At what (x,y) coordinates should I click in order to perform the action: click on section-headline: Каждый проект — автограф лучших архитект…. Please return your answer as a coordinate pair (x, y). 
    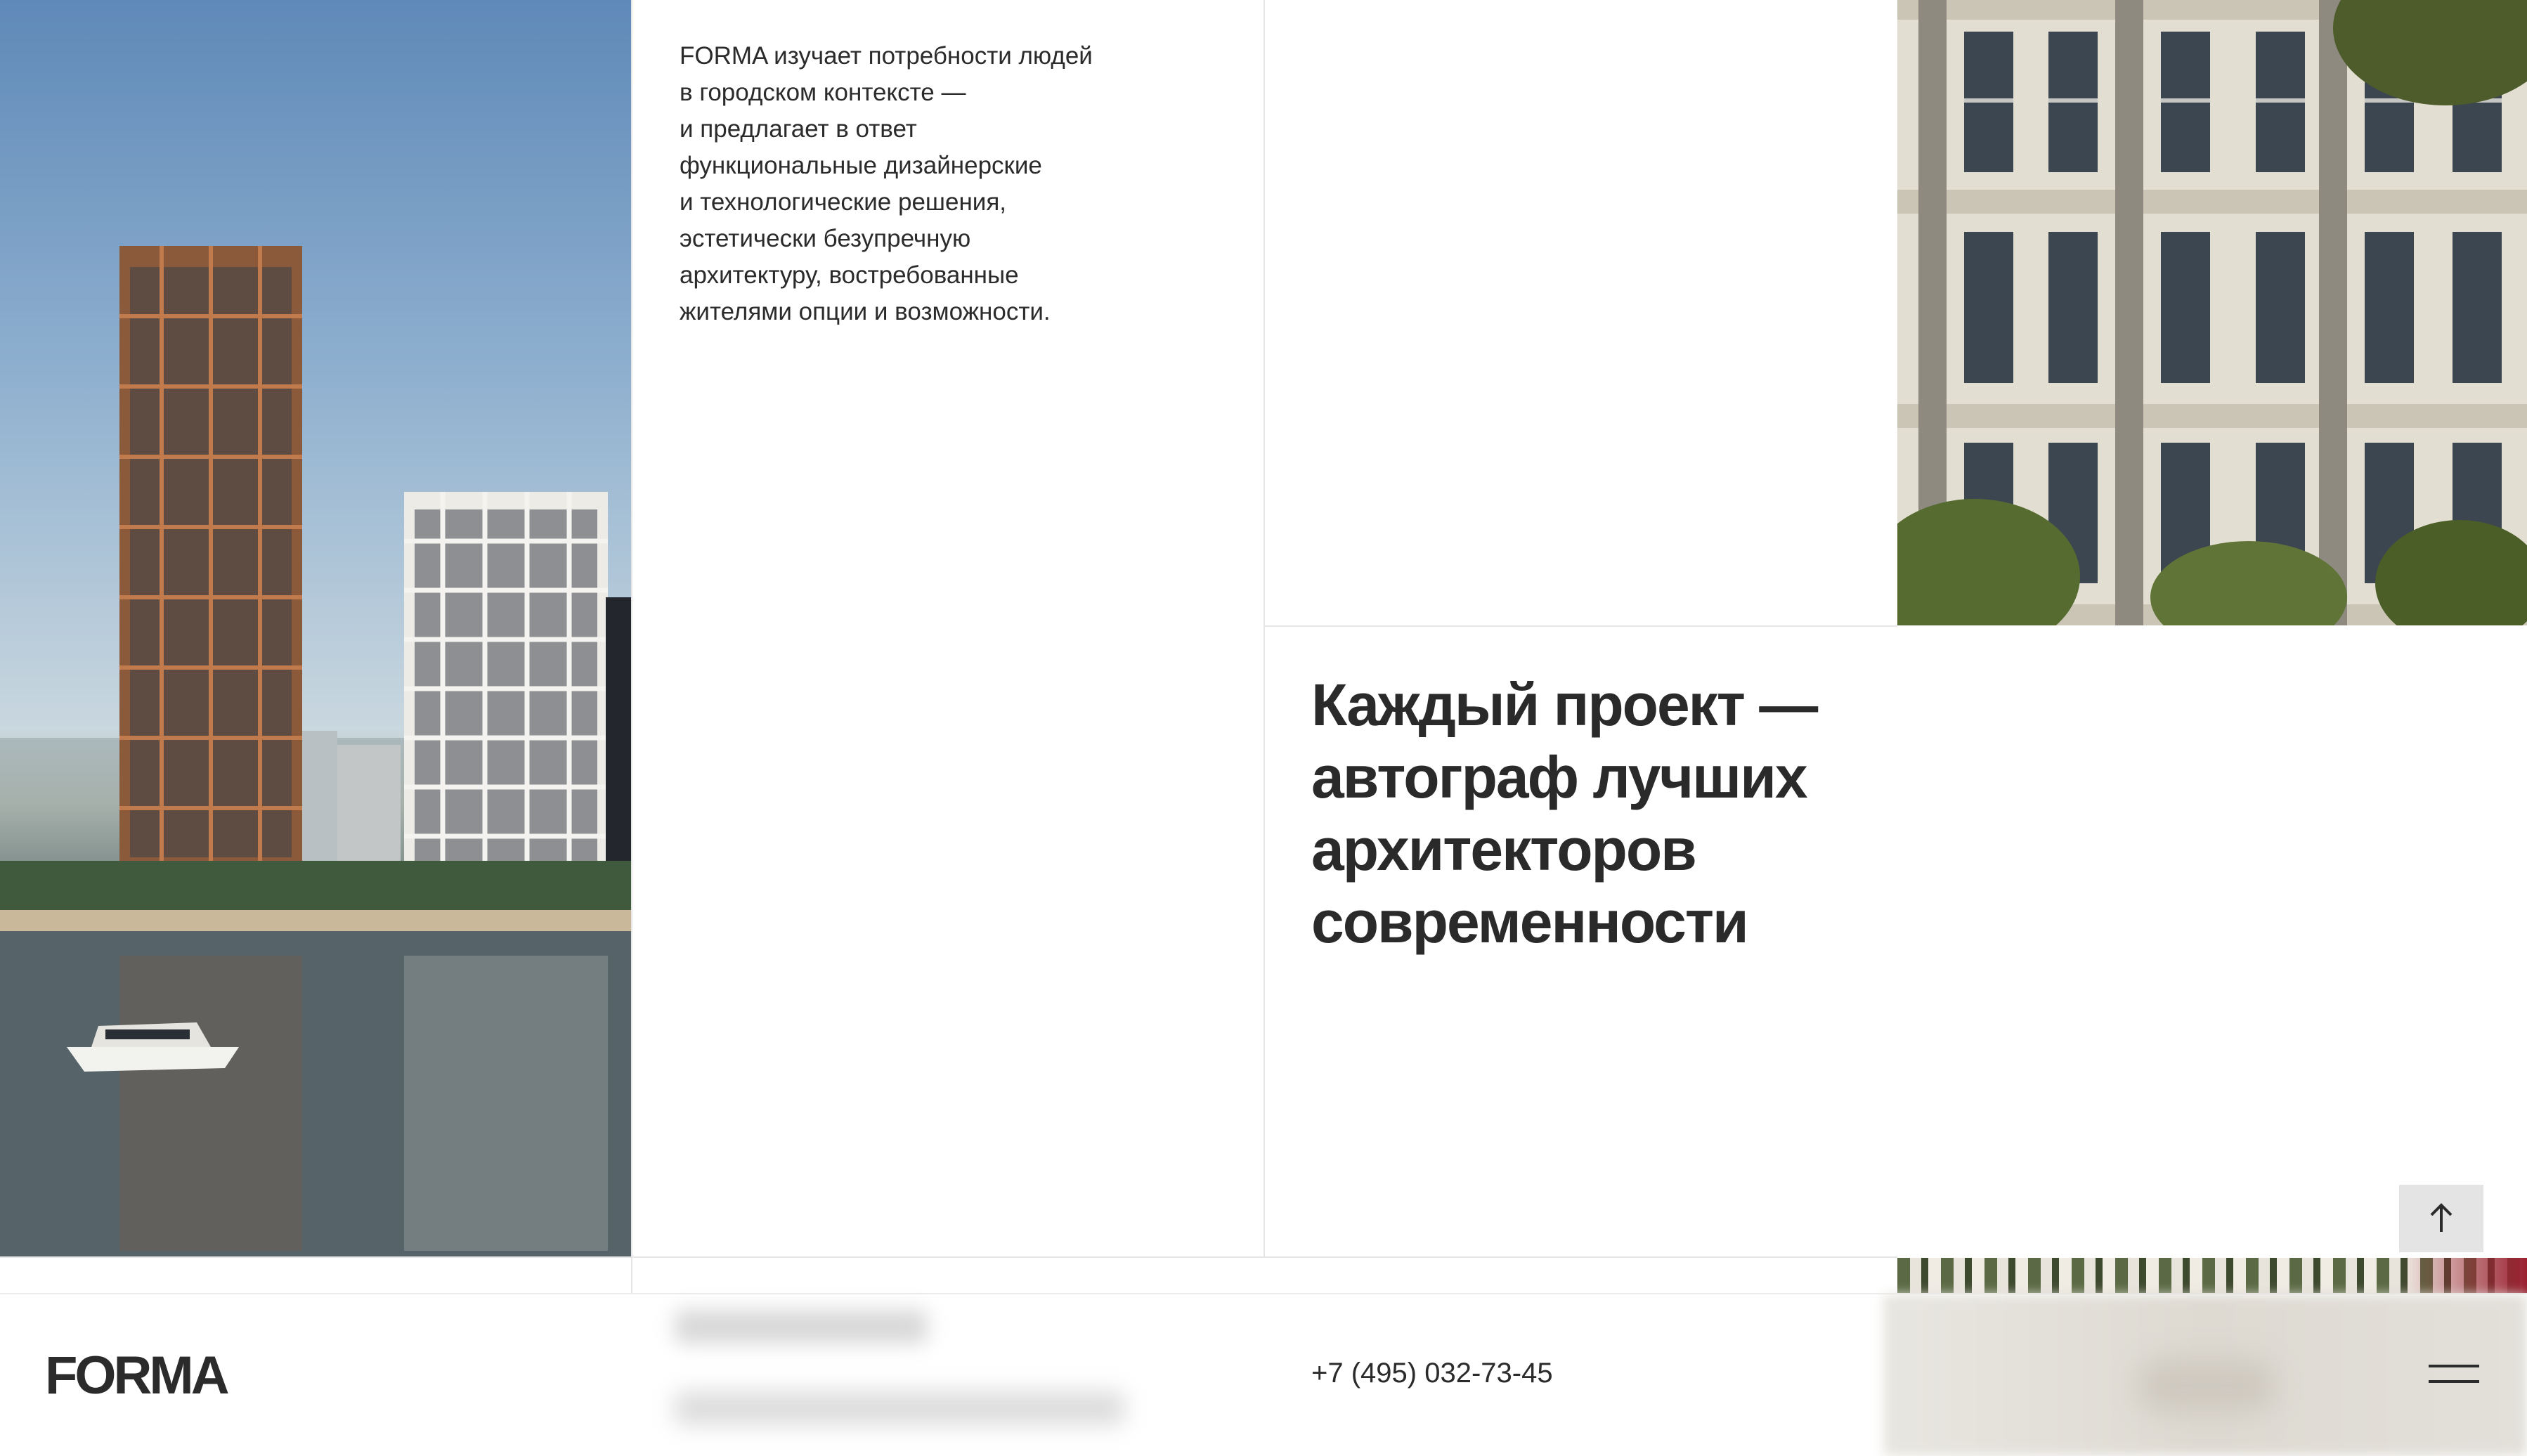
    Looking at the image, I should click on (1565, 813).